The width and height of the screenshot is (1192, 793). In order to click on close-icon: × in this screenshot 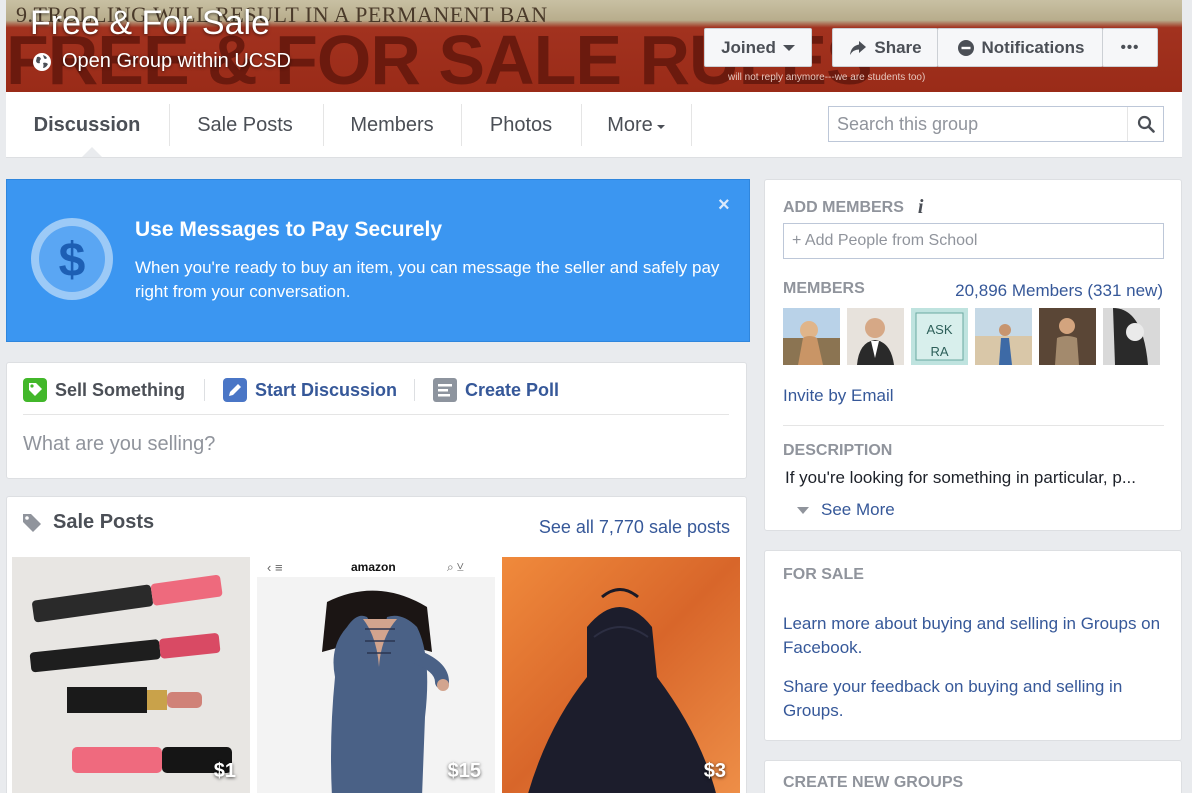, I will do `click(724, 205)`.